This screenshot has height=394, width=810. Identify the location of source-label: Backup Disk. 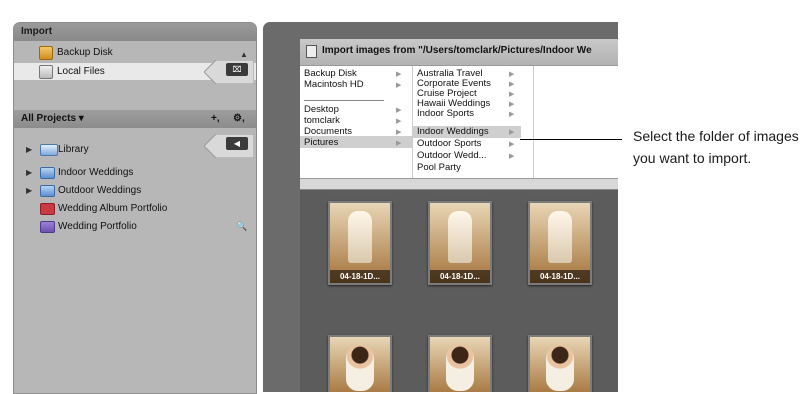
(85, 52).